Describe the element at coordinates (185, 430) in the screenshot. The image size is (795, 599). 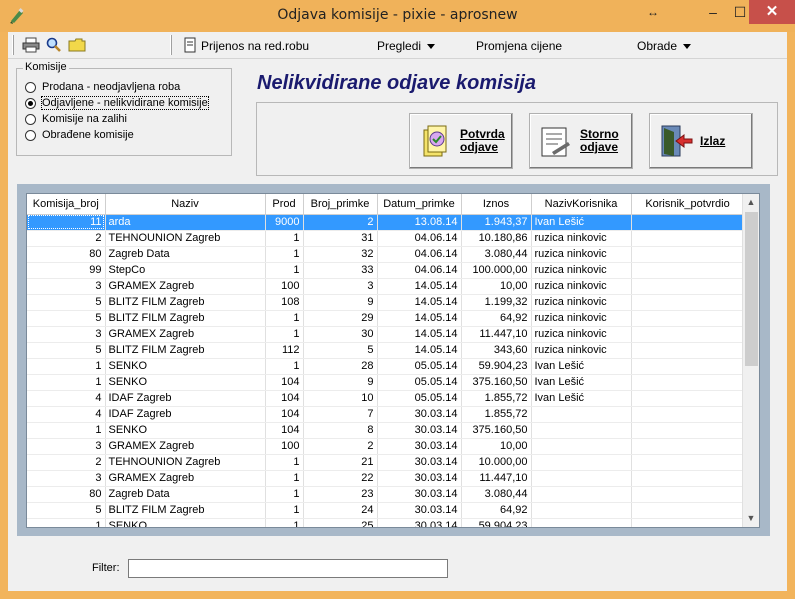
I see `table-cell: SENKO` at that location.